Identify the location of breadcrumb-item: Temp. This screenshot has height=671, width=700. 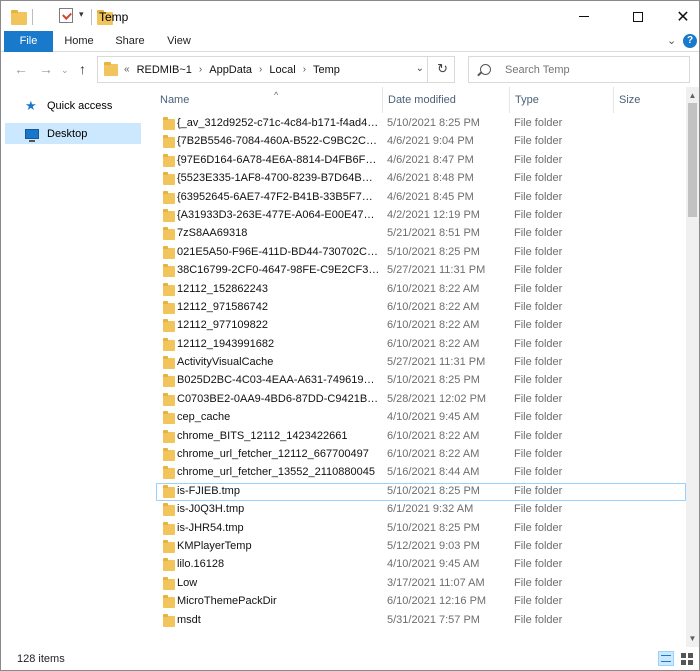
(326, 70).